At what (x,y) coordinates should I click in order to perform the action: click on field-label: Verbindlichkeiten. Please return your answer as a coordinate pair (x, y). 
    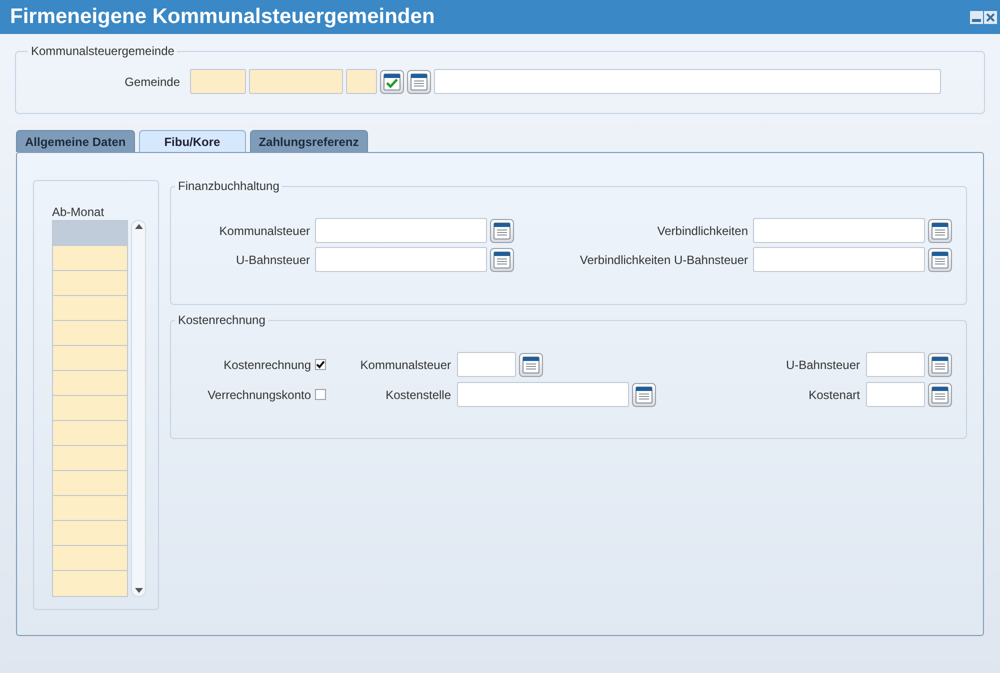
    Looking at the image, I should click on (702, 231).